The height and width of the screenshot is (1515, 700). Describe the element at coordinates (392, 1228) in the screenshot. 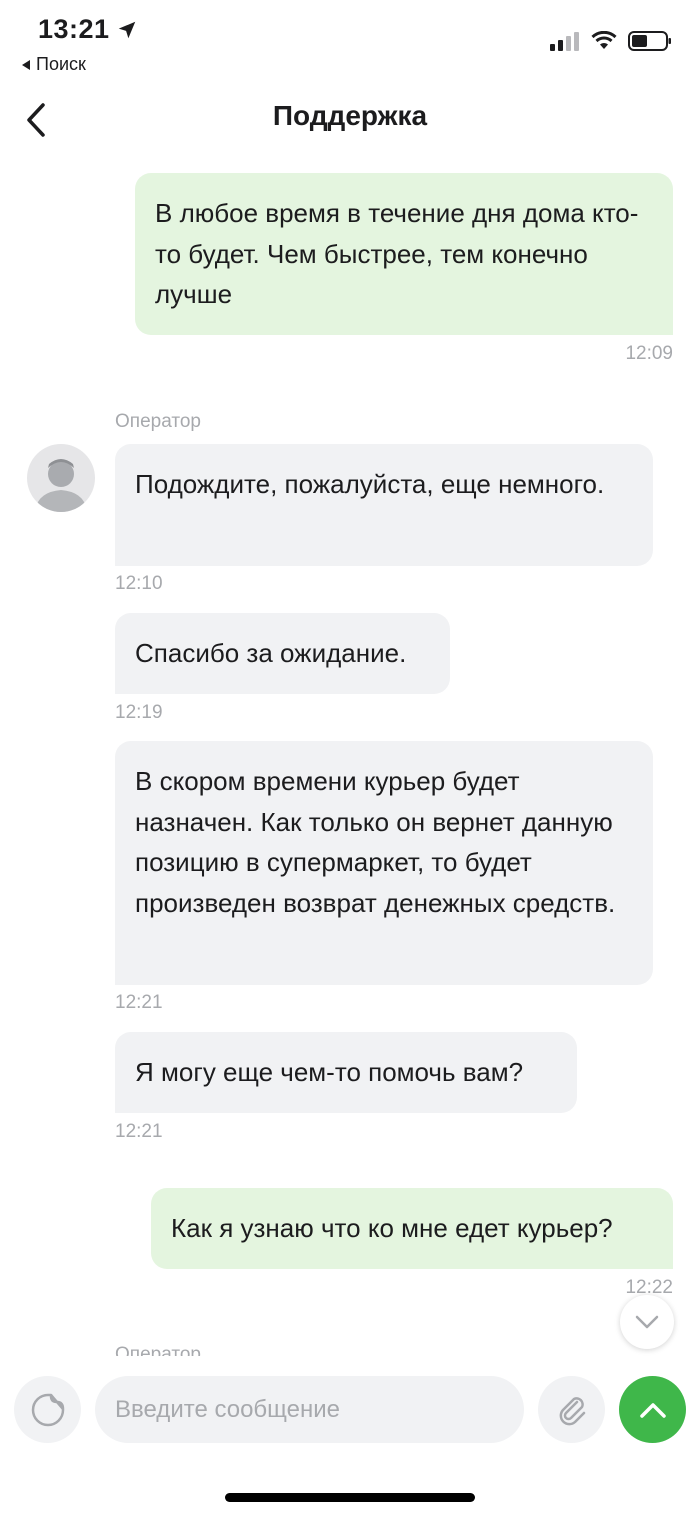

I see `message-text: Как я узнаю что ко мне едет курьер?` at that location.